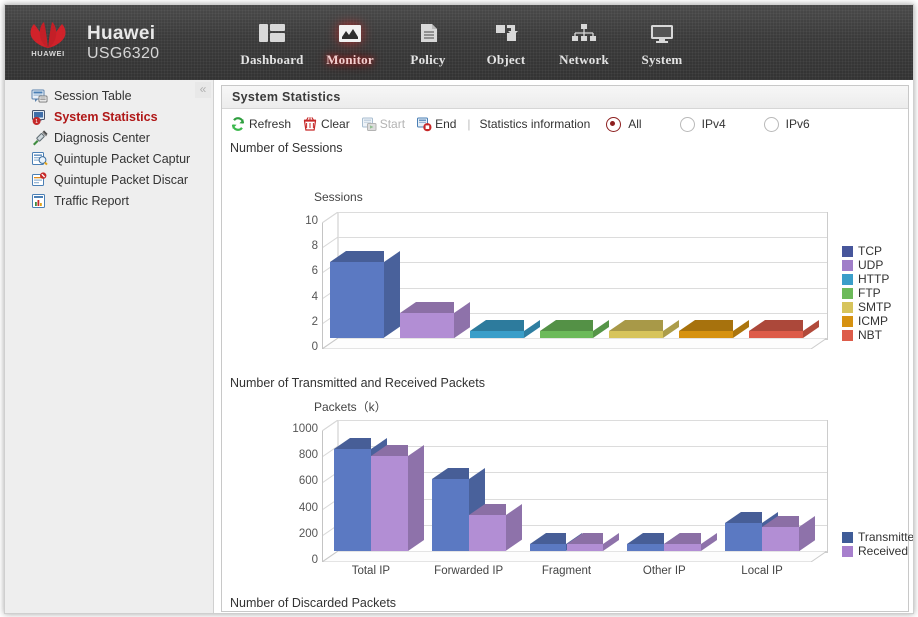 This screenshot has height=617, width=918. I want to click on page-title: System Statistics, so click(565, 97).